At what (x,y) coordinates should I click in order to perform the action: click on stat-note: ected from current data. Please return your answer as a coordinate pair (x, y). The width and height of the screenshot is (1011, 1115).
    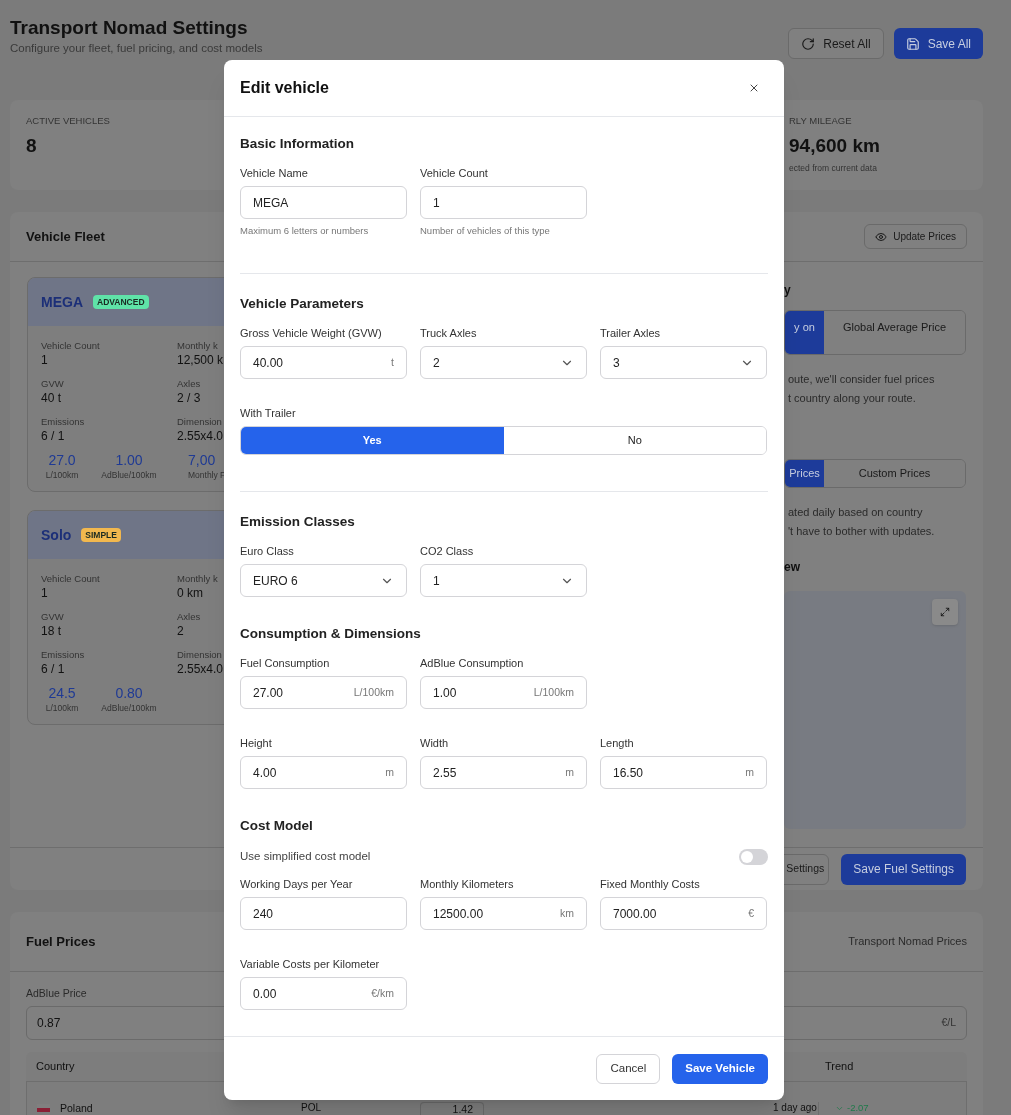
    Looking at the image, I should click on (833, 168).